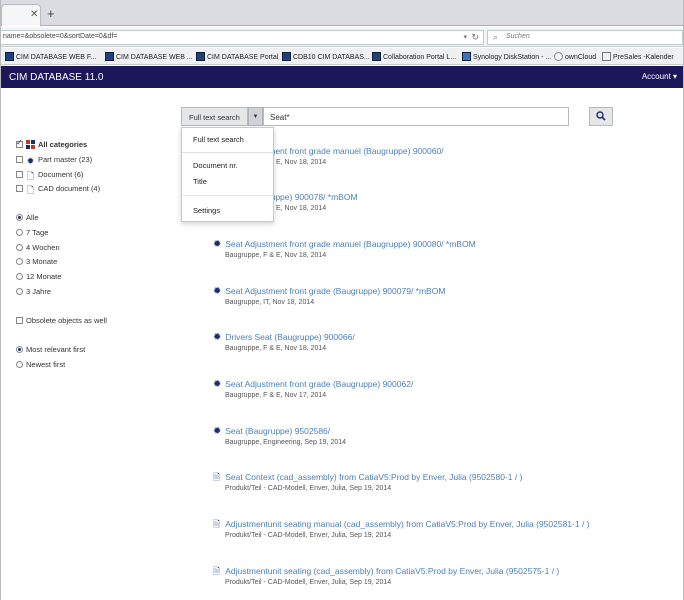  Describe the element at coordinates (30, 190) in the screenshot. I see `cad-document-icon: 🗋` at that location.